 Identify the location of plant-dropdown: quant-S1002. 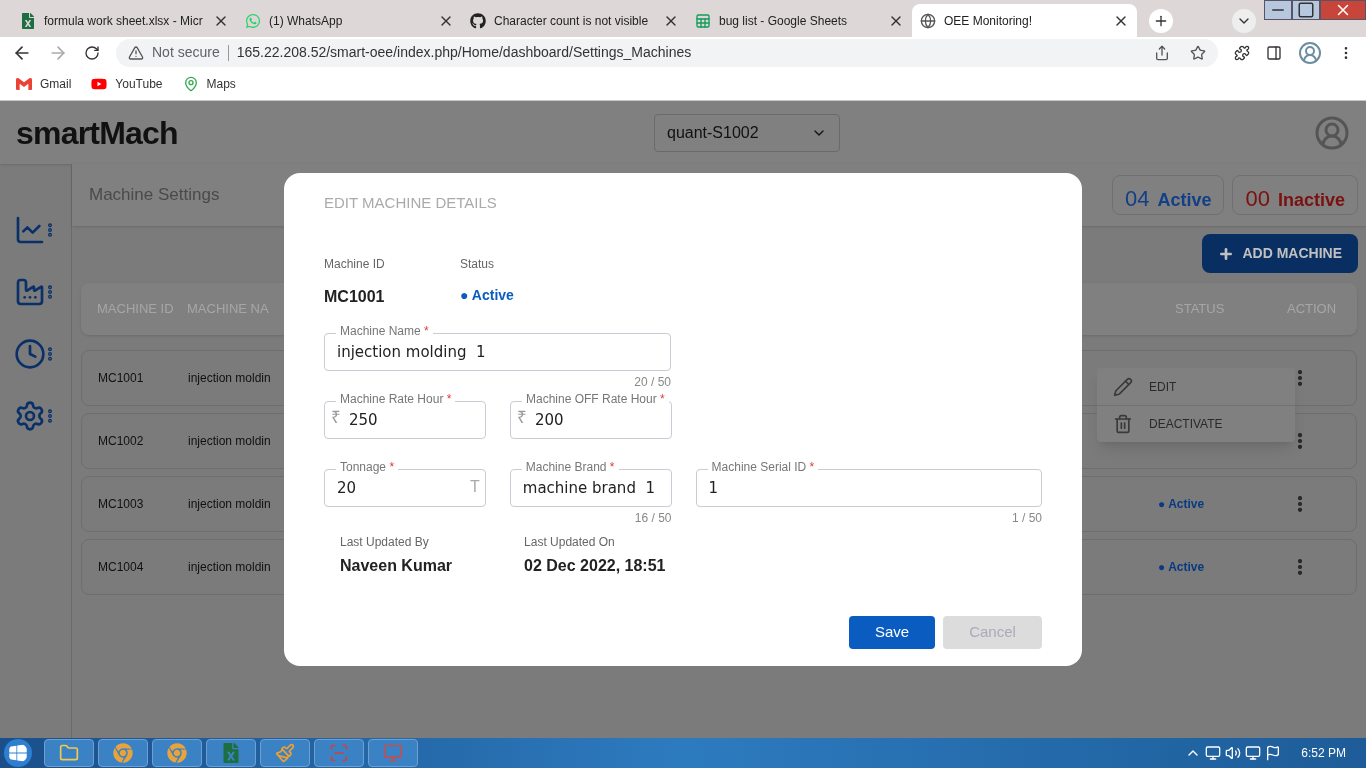
(747, 132).